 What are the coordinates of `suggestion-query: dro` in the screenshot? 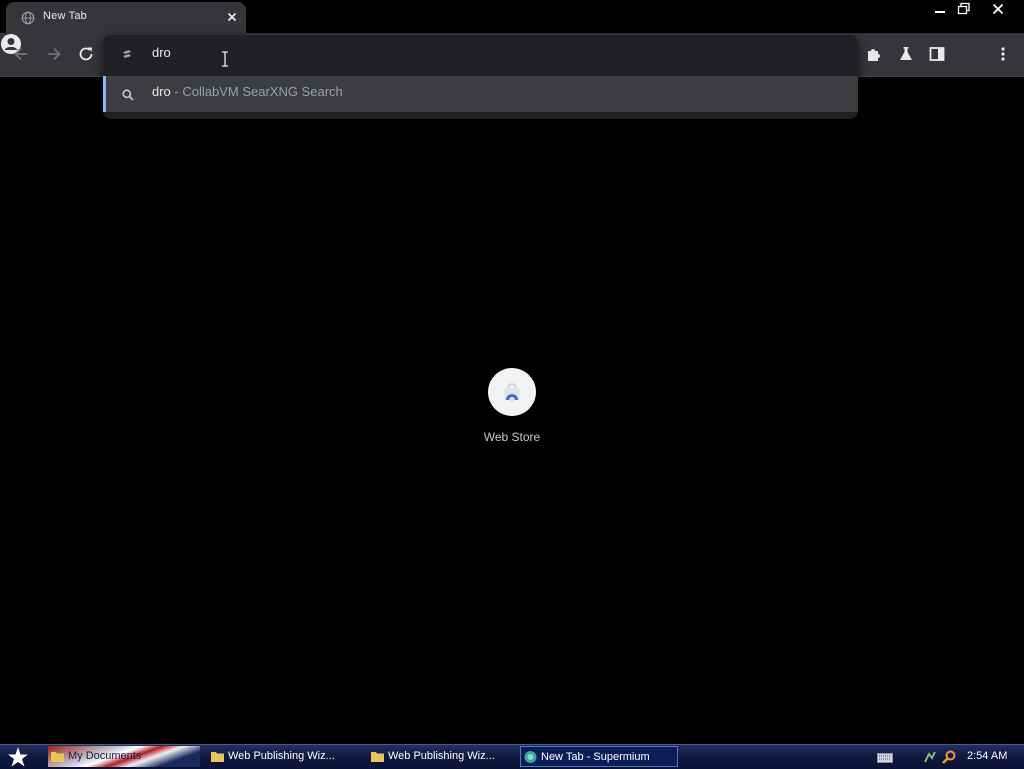 It's located at (161, 91).